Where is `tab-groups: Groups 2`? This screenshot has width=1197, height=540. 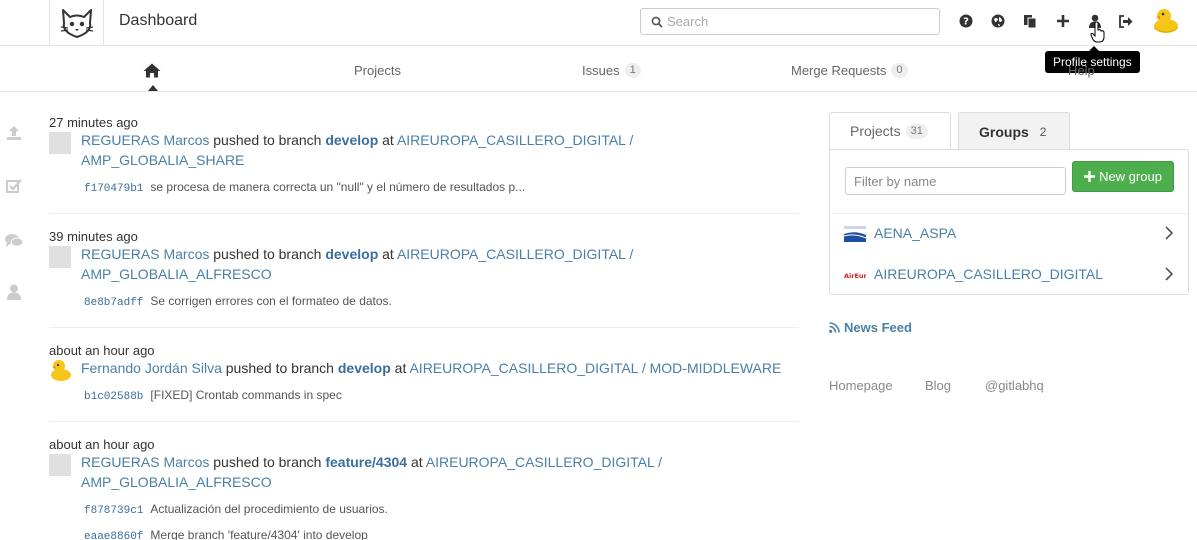
tab-groups: Groups 2 is located at coordinates (1014, 131).